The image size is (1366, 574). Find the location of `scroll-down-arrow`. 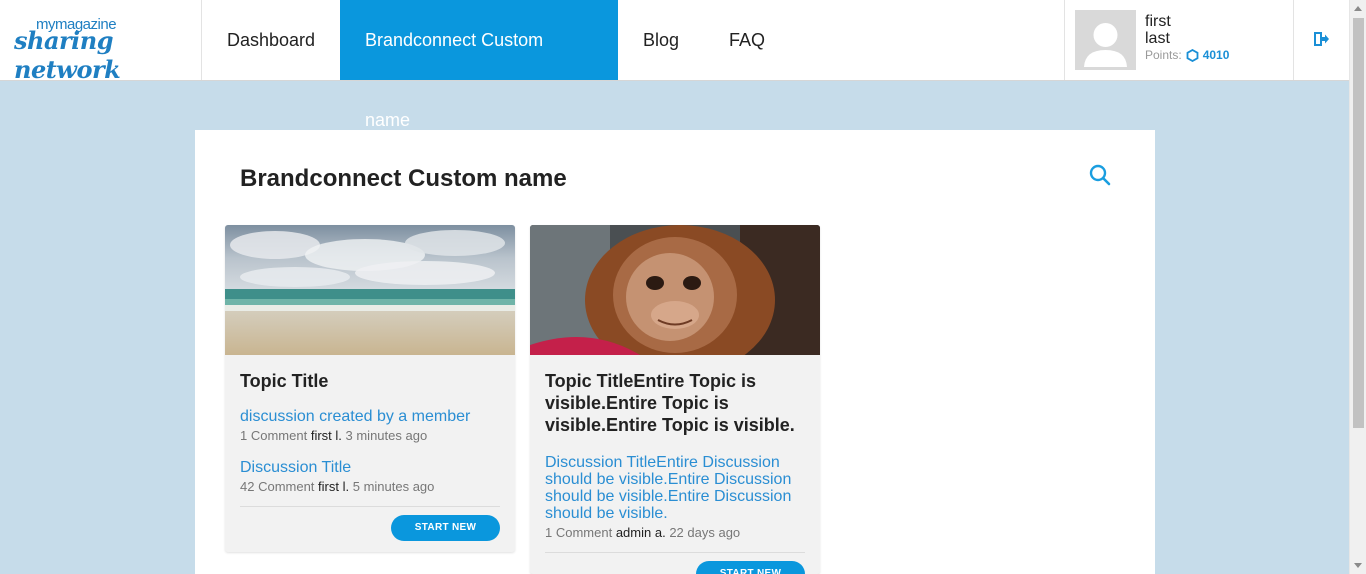

scroll-down-arrow is located at coordinates (1358, 565).